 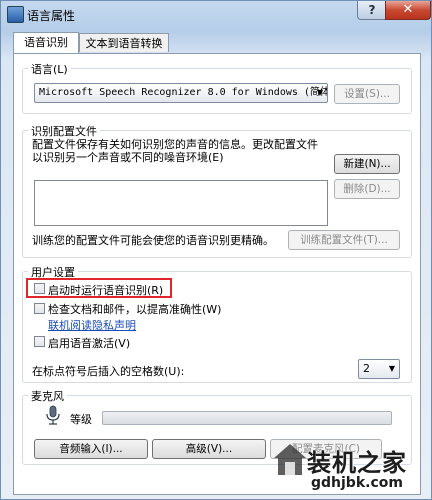 I want to click on tab-speech-recognition: 语音识别, so click(x=46, y=42).